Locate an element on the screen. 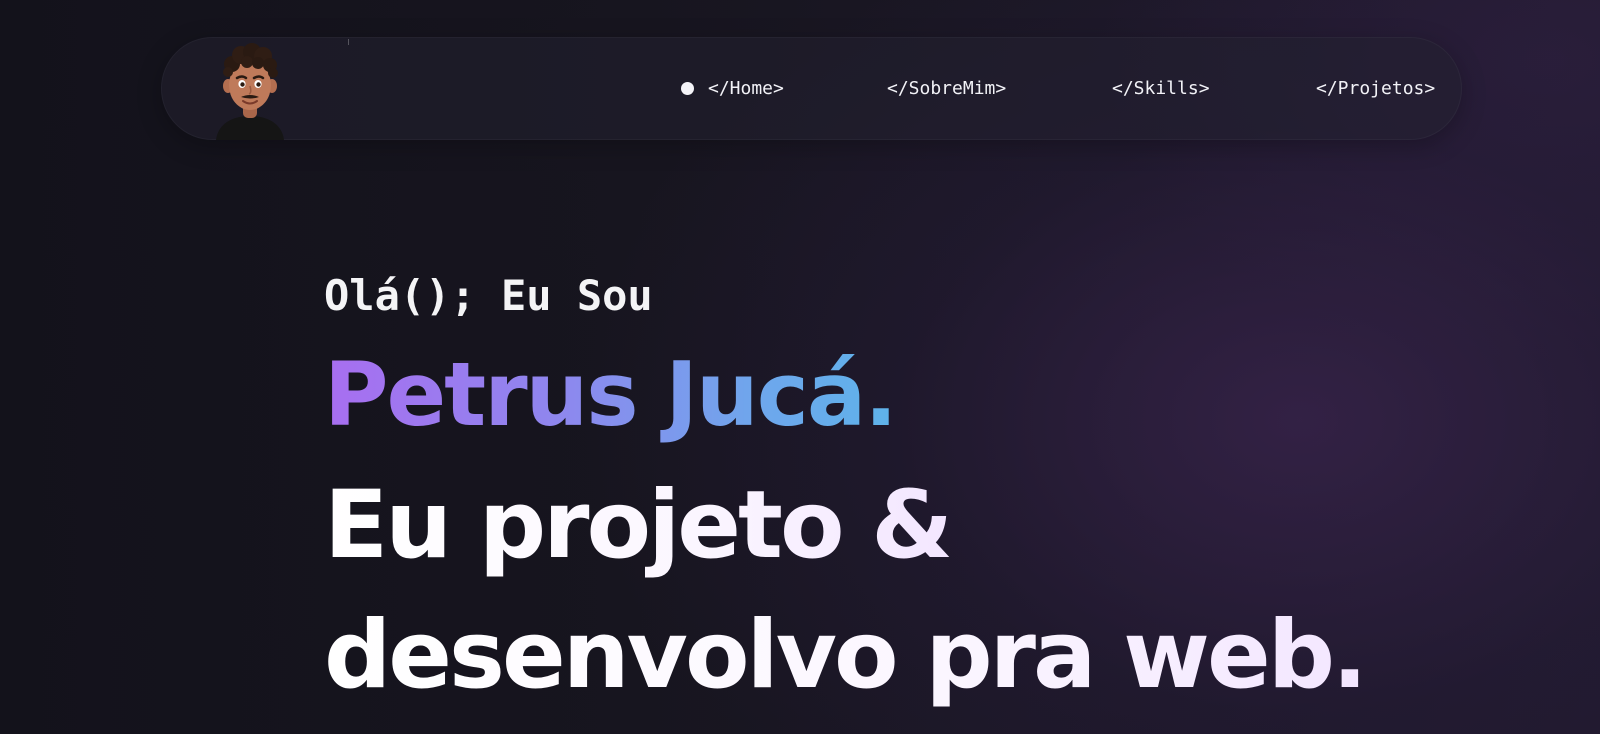 Image resolution: width=1600 pixels, height=734 pixels. top-navbar is located at coordinates (811, 88).